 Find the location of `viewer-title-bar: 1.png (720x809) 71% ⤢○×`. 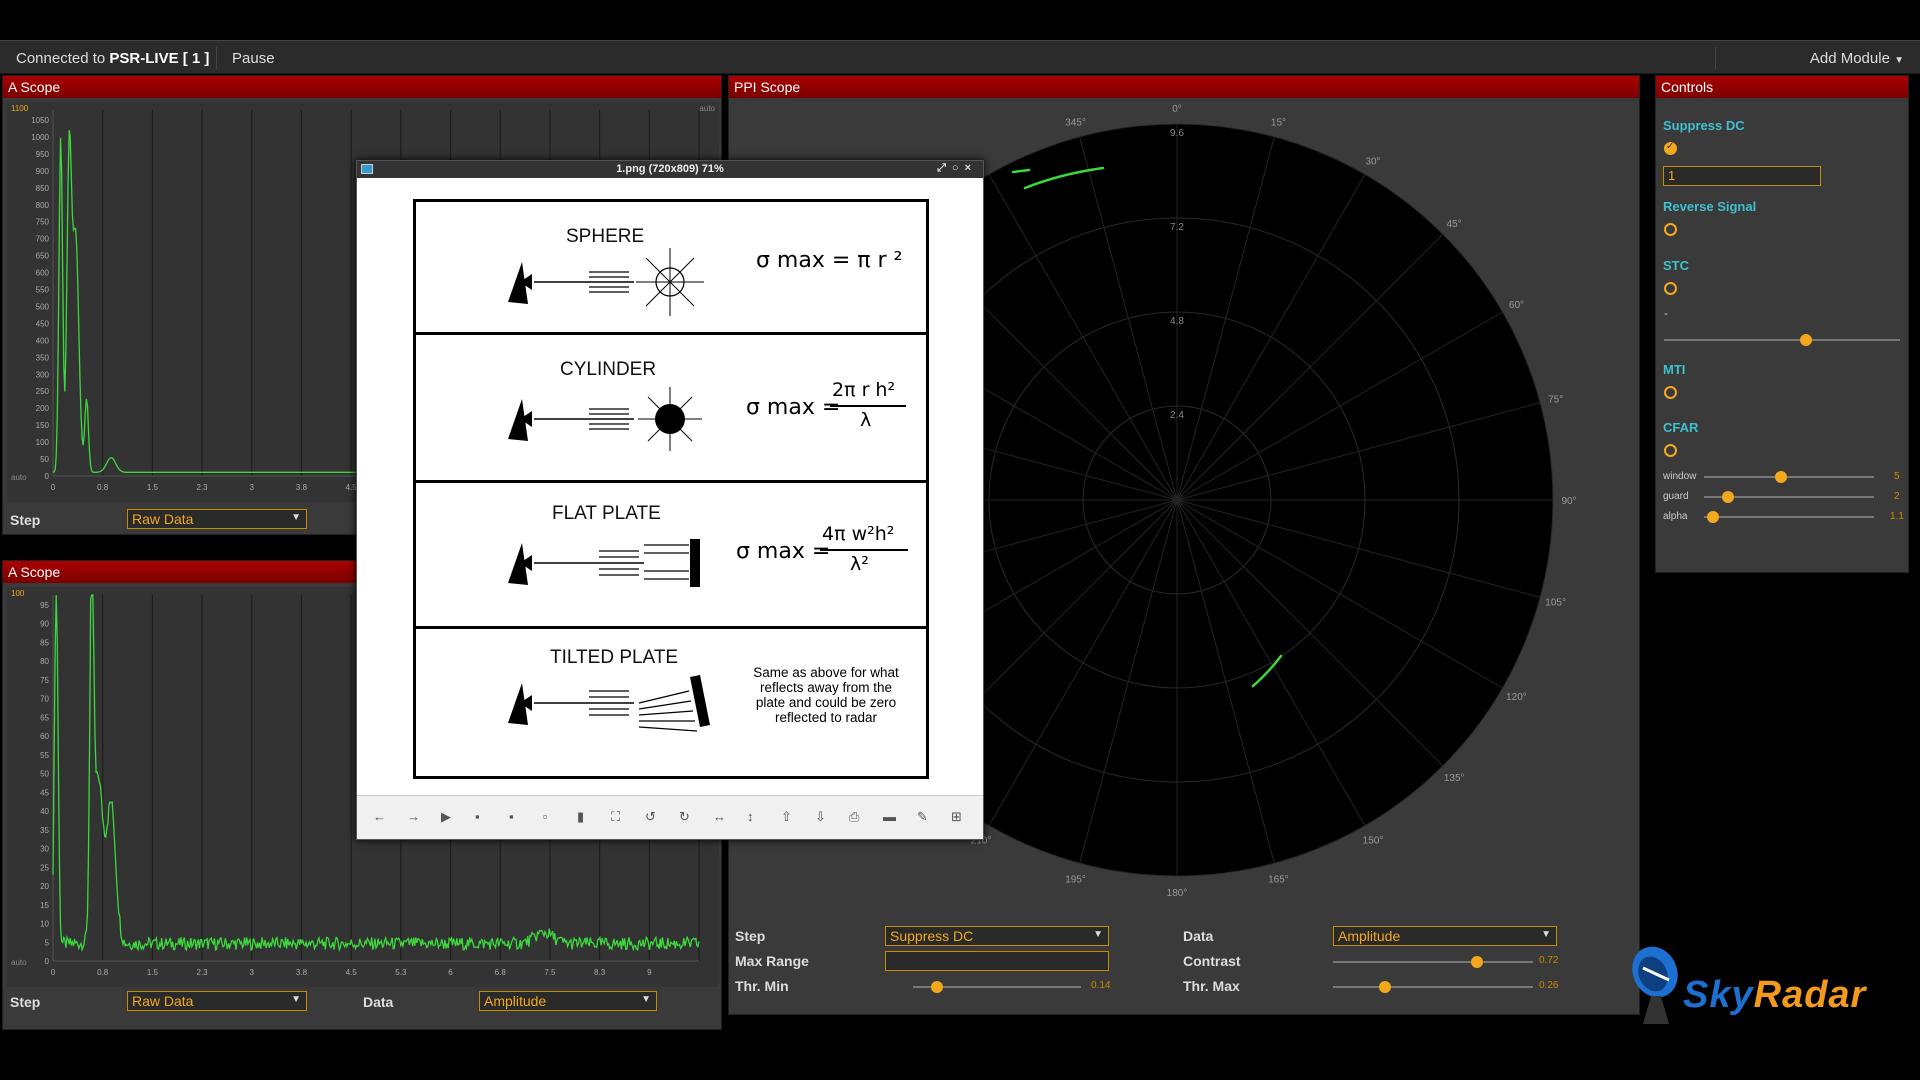

viewer-title-bar: 1.png (720x809) 71% ⤢○× is located at coordinates (670, 169).